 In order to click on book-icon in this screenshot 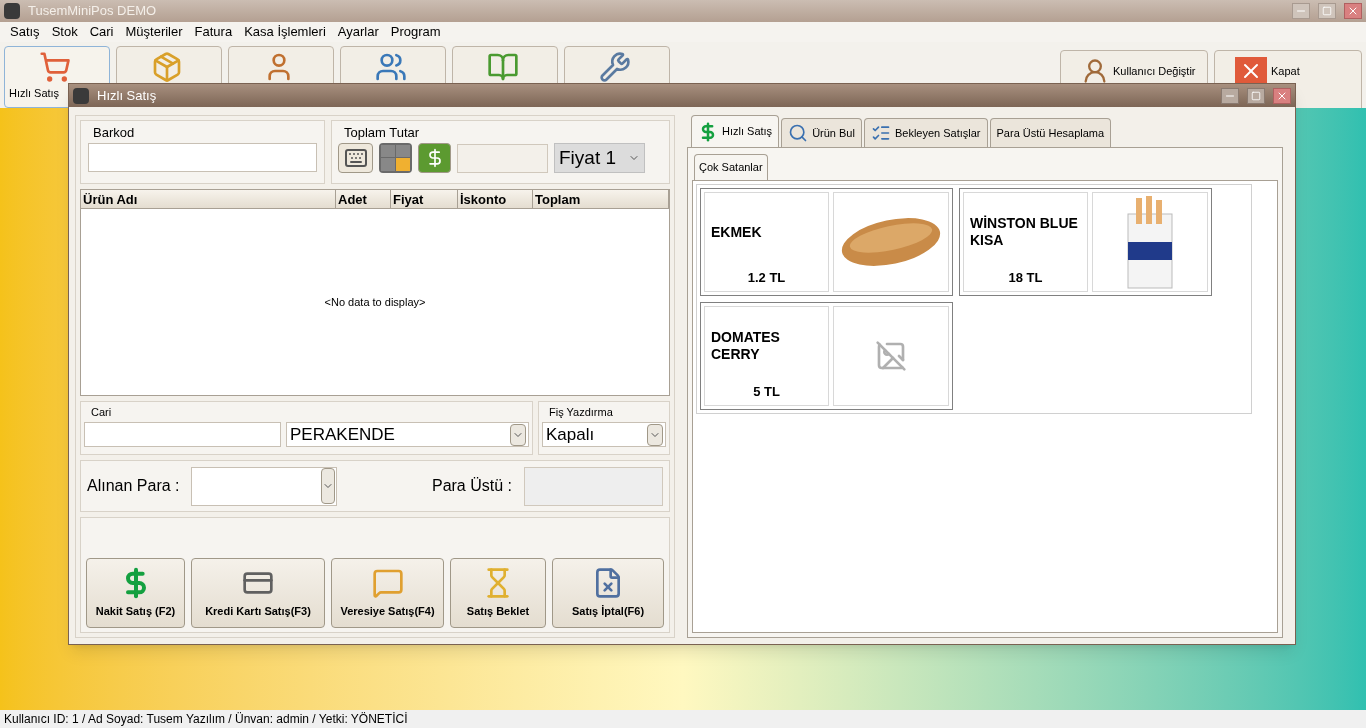, I will do `click(503, 67)`.